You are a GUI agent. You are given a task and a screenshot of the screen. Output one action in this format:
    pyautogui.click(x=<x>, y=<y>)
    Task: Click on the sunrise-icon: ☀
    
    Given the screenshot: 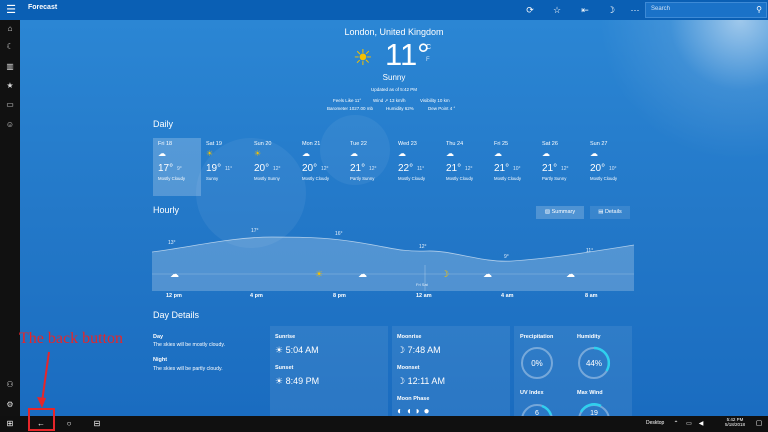 What is the action you would take?
    pyautogui.click(x=280, y=350)
    